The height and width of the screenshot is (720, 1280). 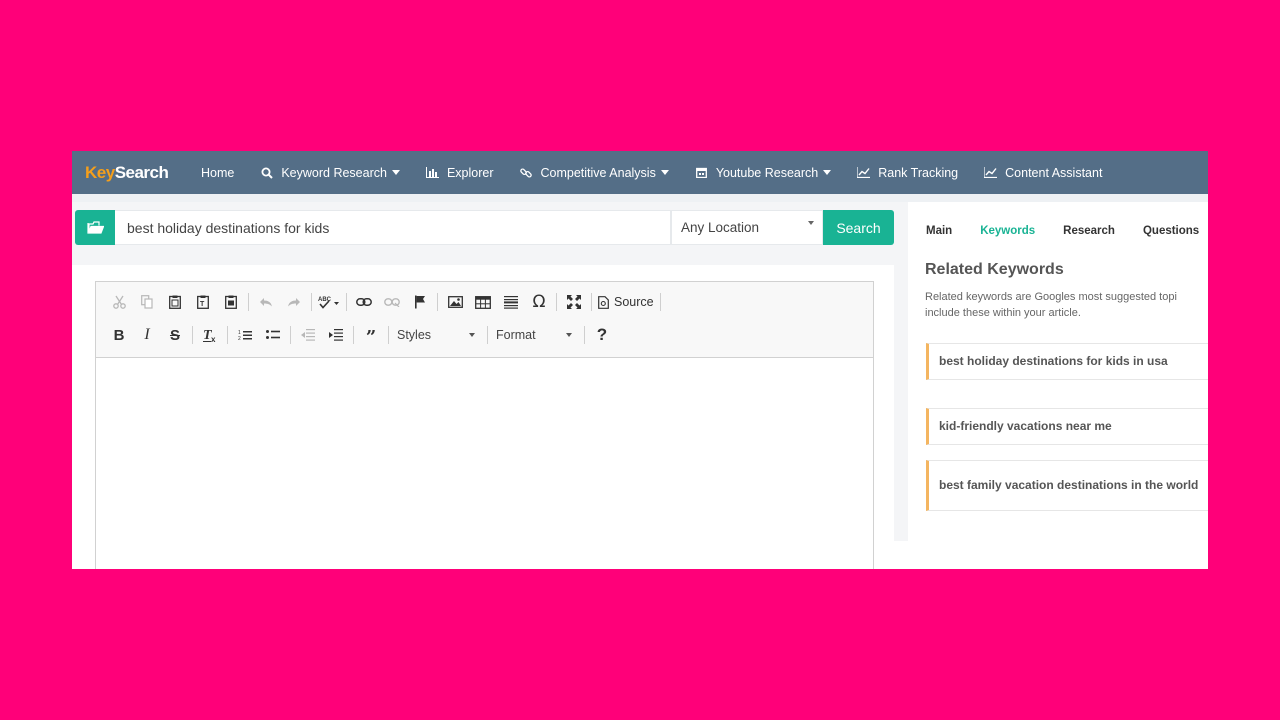 I want to click on strikethrough-icon: S, so click(x=175, y=335).